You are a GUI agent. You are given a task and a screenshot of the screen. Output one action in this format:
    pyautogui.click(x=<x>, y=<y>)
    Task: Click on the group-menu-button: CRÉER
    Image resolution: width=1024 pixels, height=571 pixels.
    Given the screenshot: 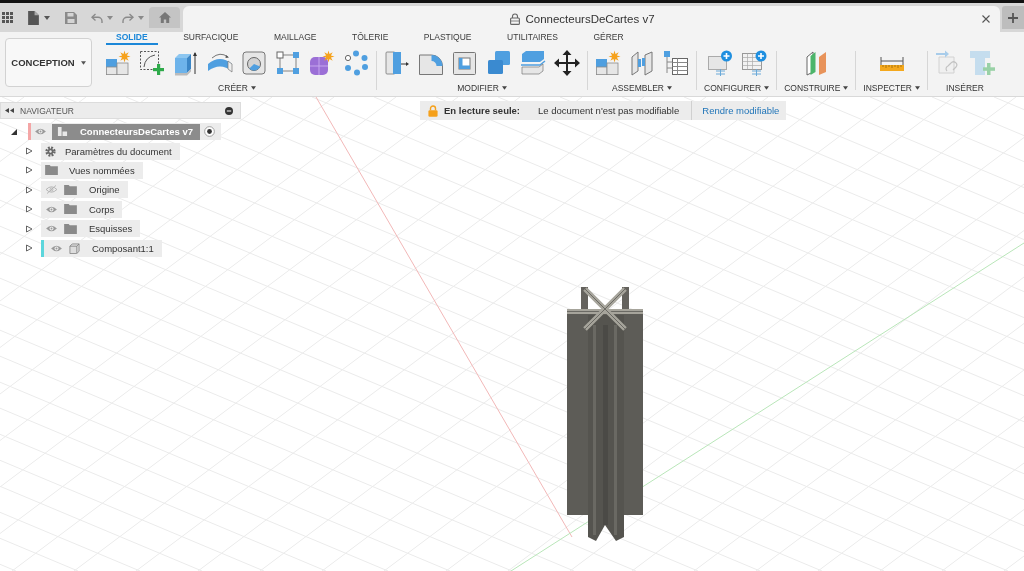 What is the action you would take?
    pyautogui.click(x=237, y=88)
    